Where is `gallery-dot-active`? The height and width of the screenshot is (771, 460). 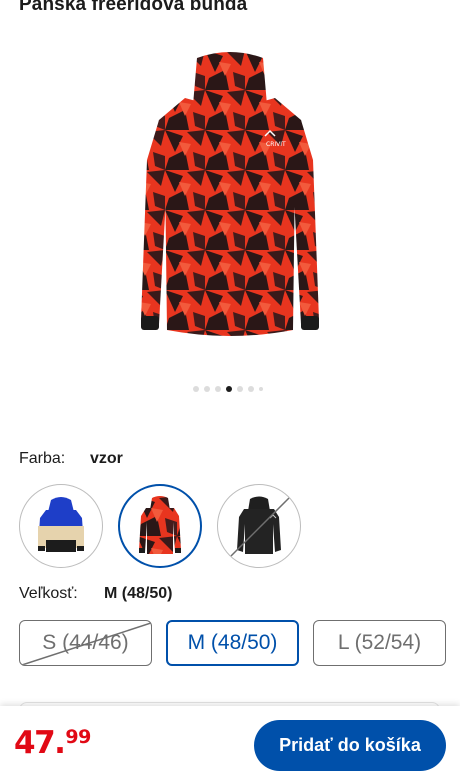 gallery-dot-active is located at coordinates (229, 389).